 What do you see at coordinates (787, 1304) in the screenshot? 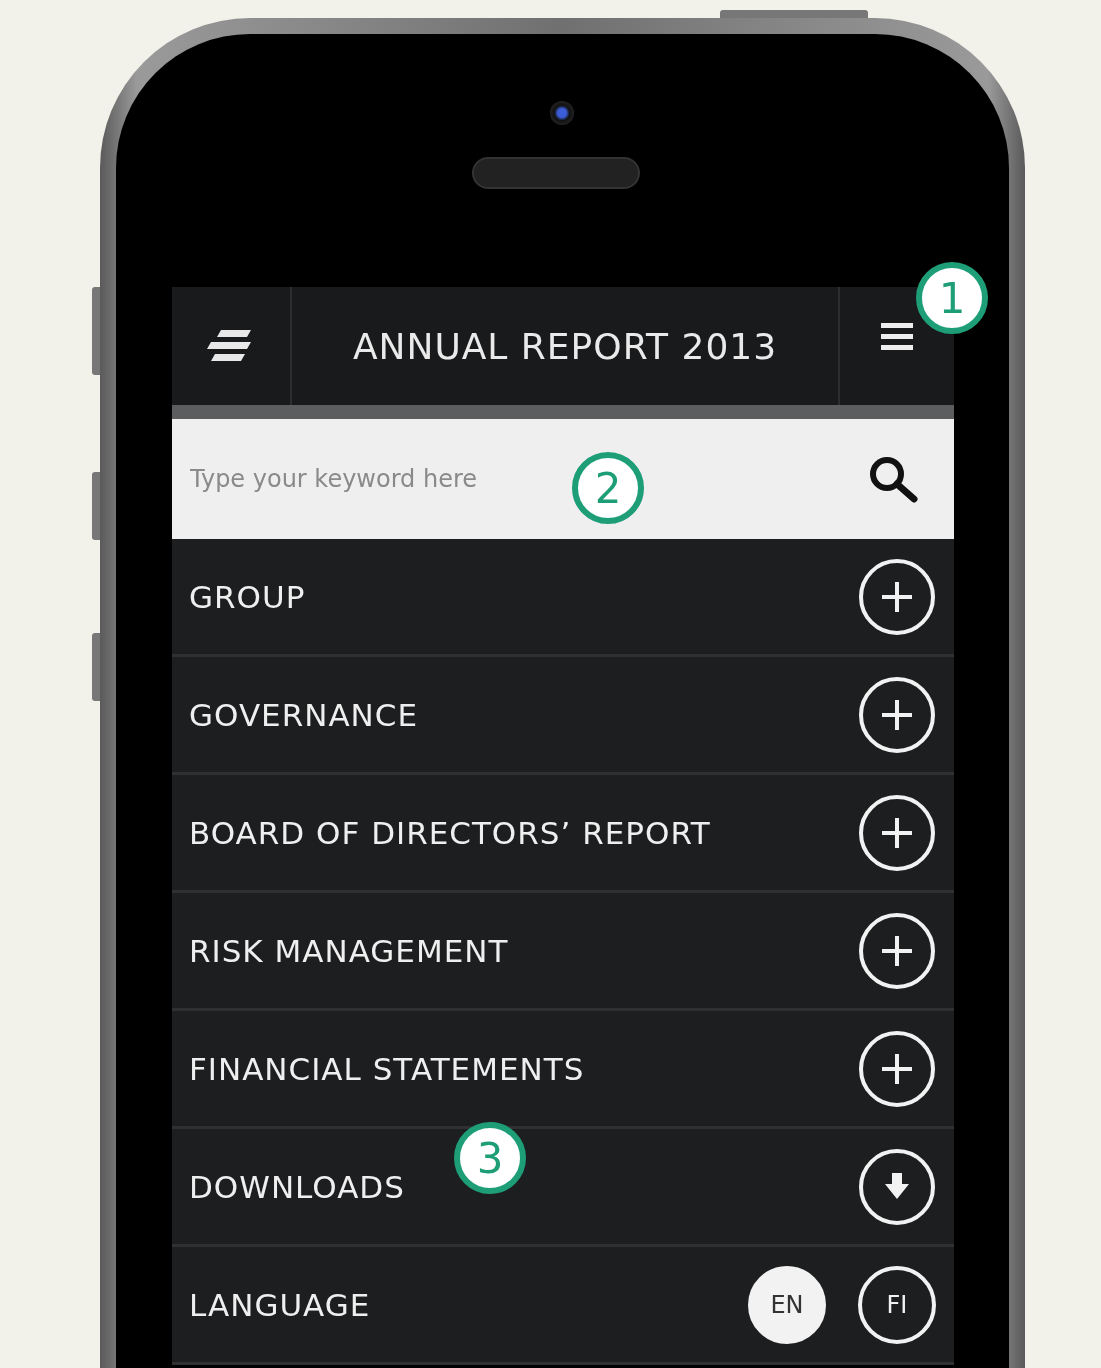
I see `language-button: EN` at bounding box center [787, 1304].